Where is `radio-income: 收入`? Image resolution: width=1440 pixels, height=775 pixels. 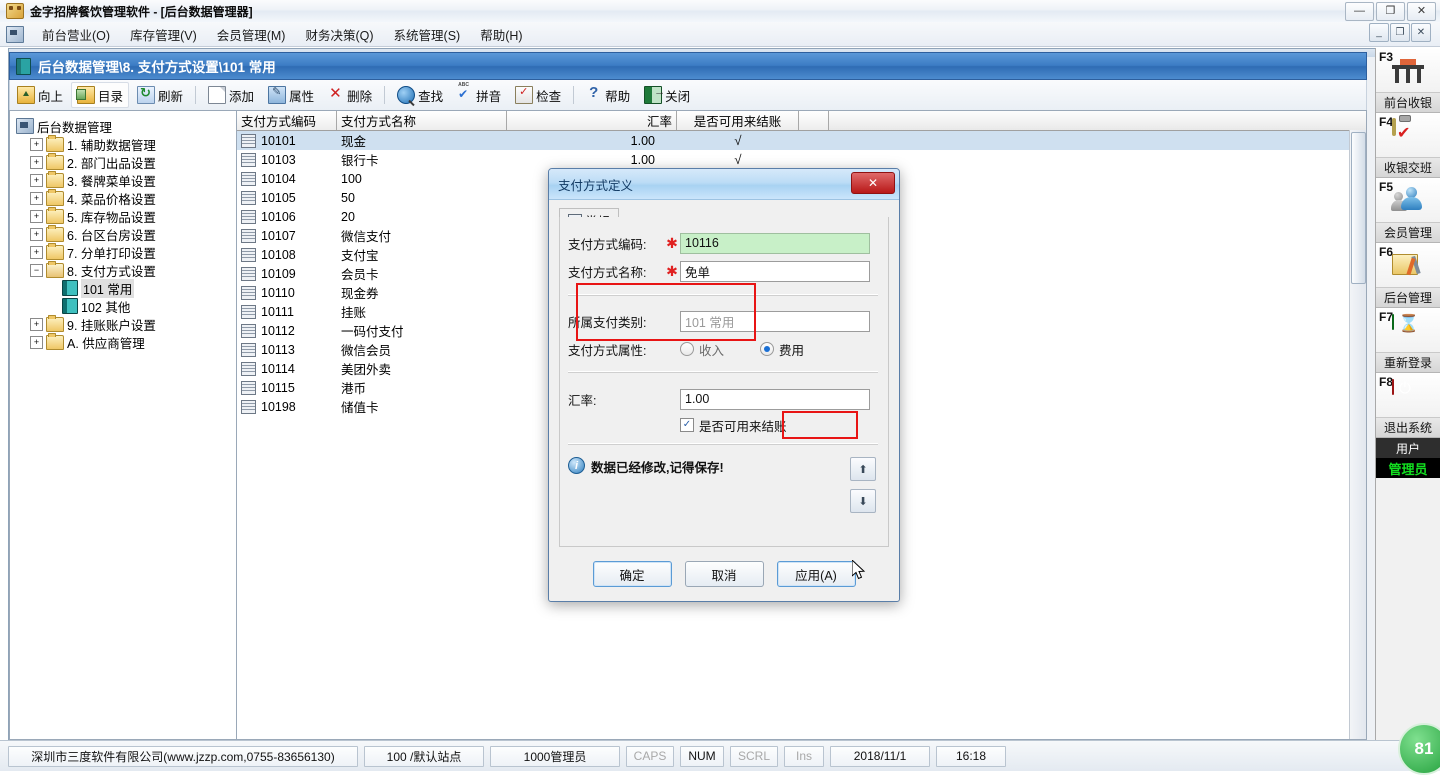 radio-income: 收入 is located at coordinates (720, 349).